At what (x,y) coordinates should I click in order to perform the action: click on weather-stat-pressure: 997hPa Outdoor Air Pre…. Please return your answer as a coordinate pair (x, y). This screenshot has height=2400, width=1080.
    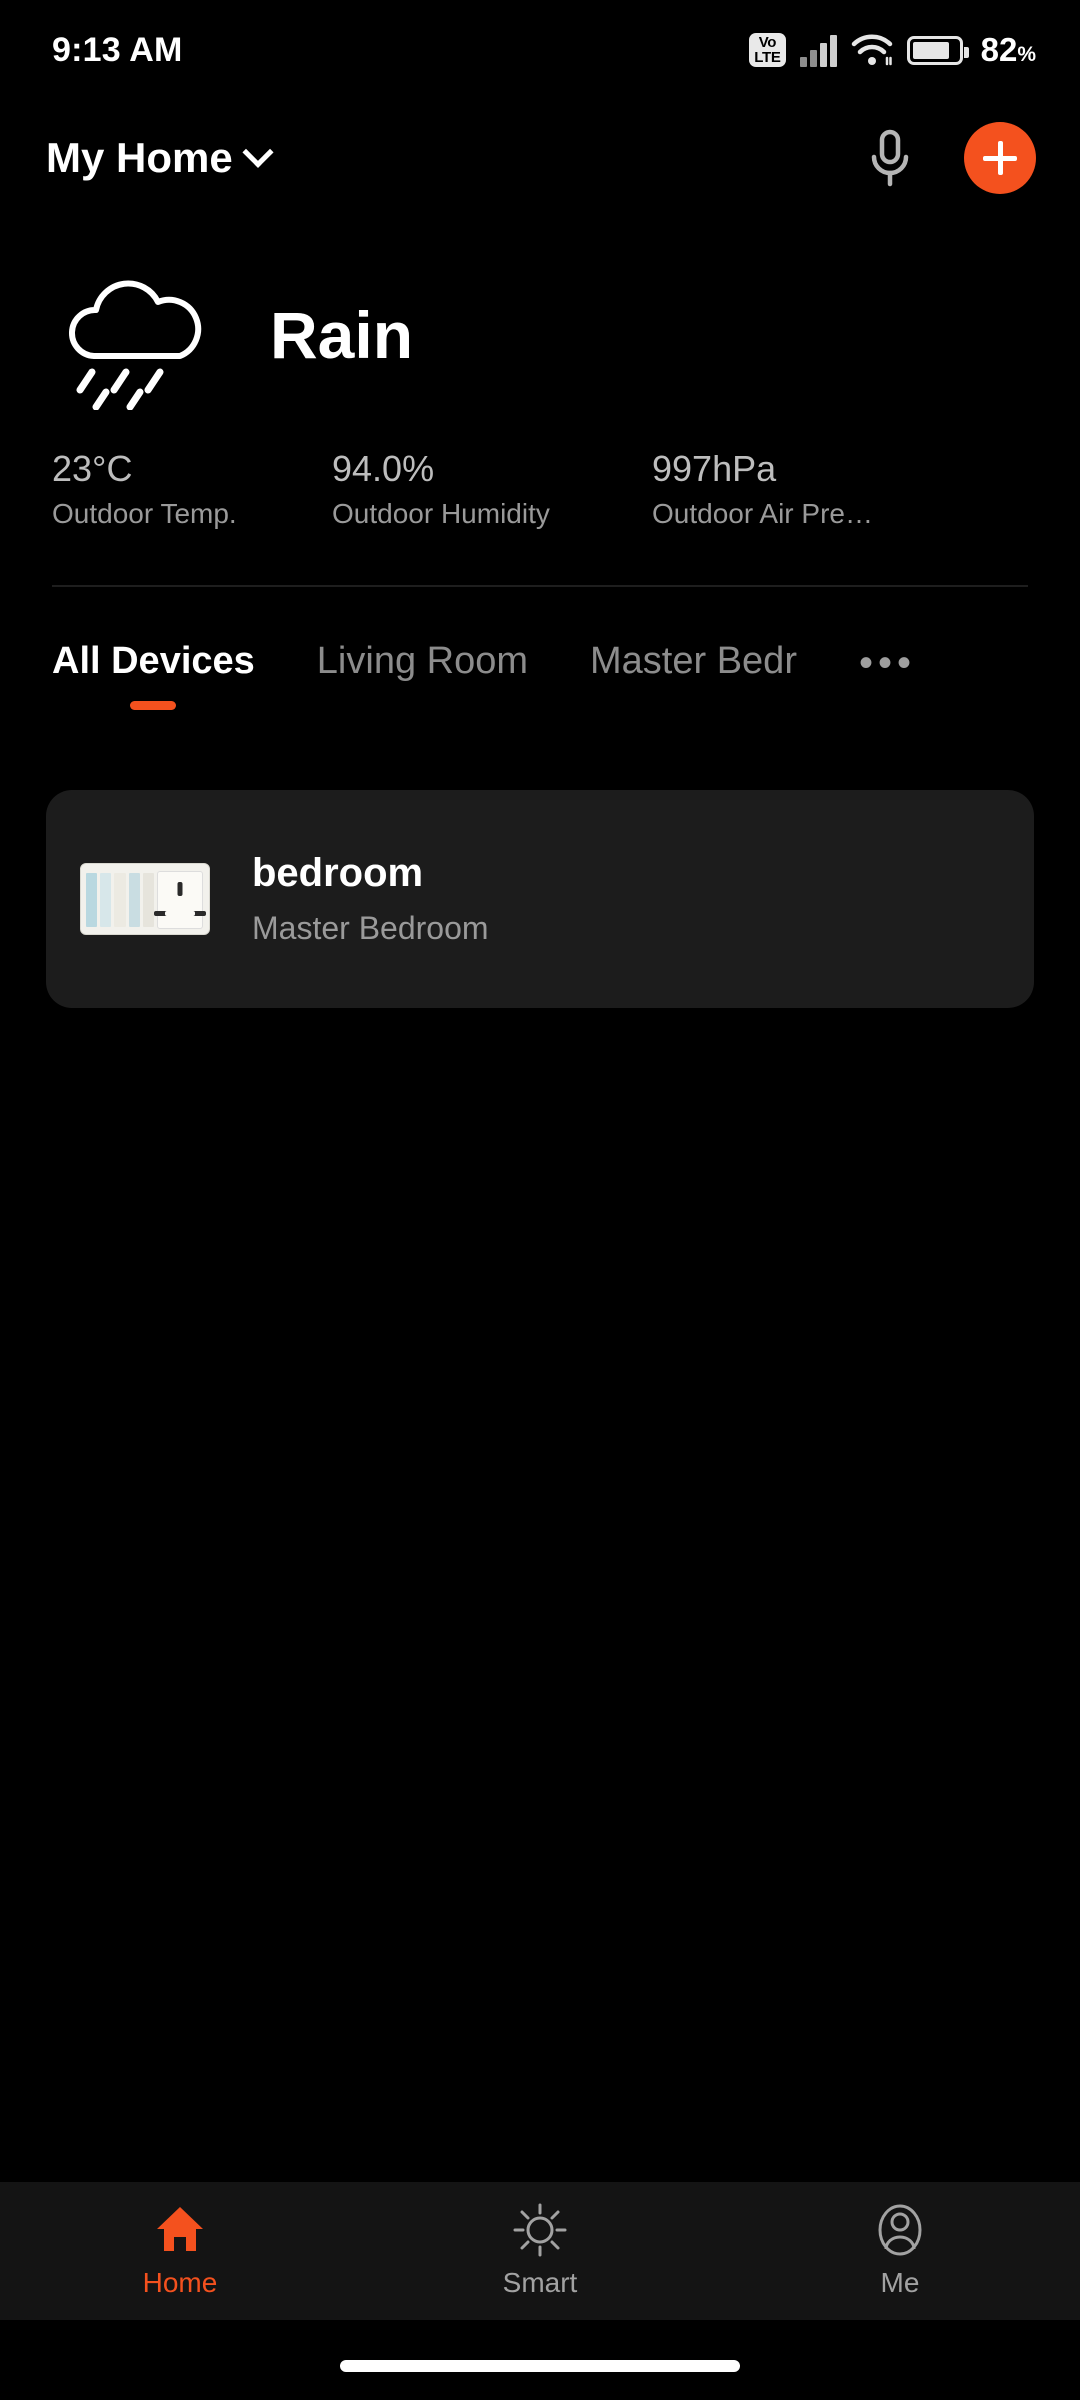
    Looking at the image, I should click on (822, 489).